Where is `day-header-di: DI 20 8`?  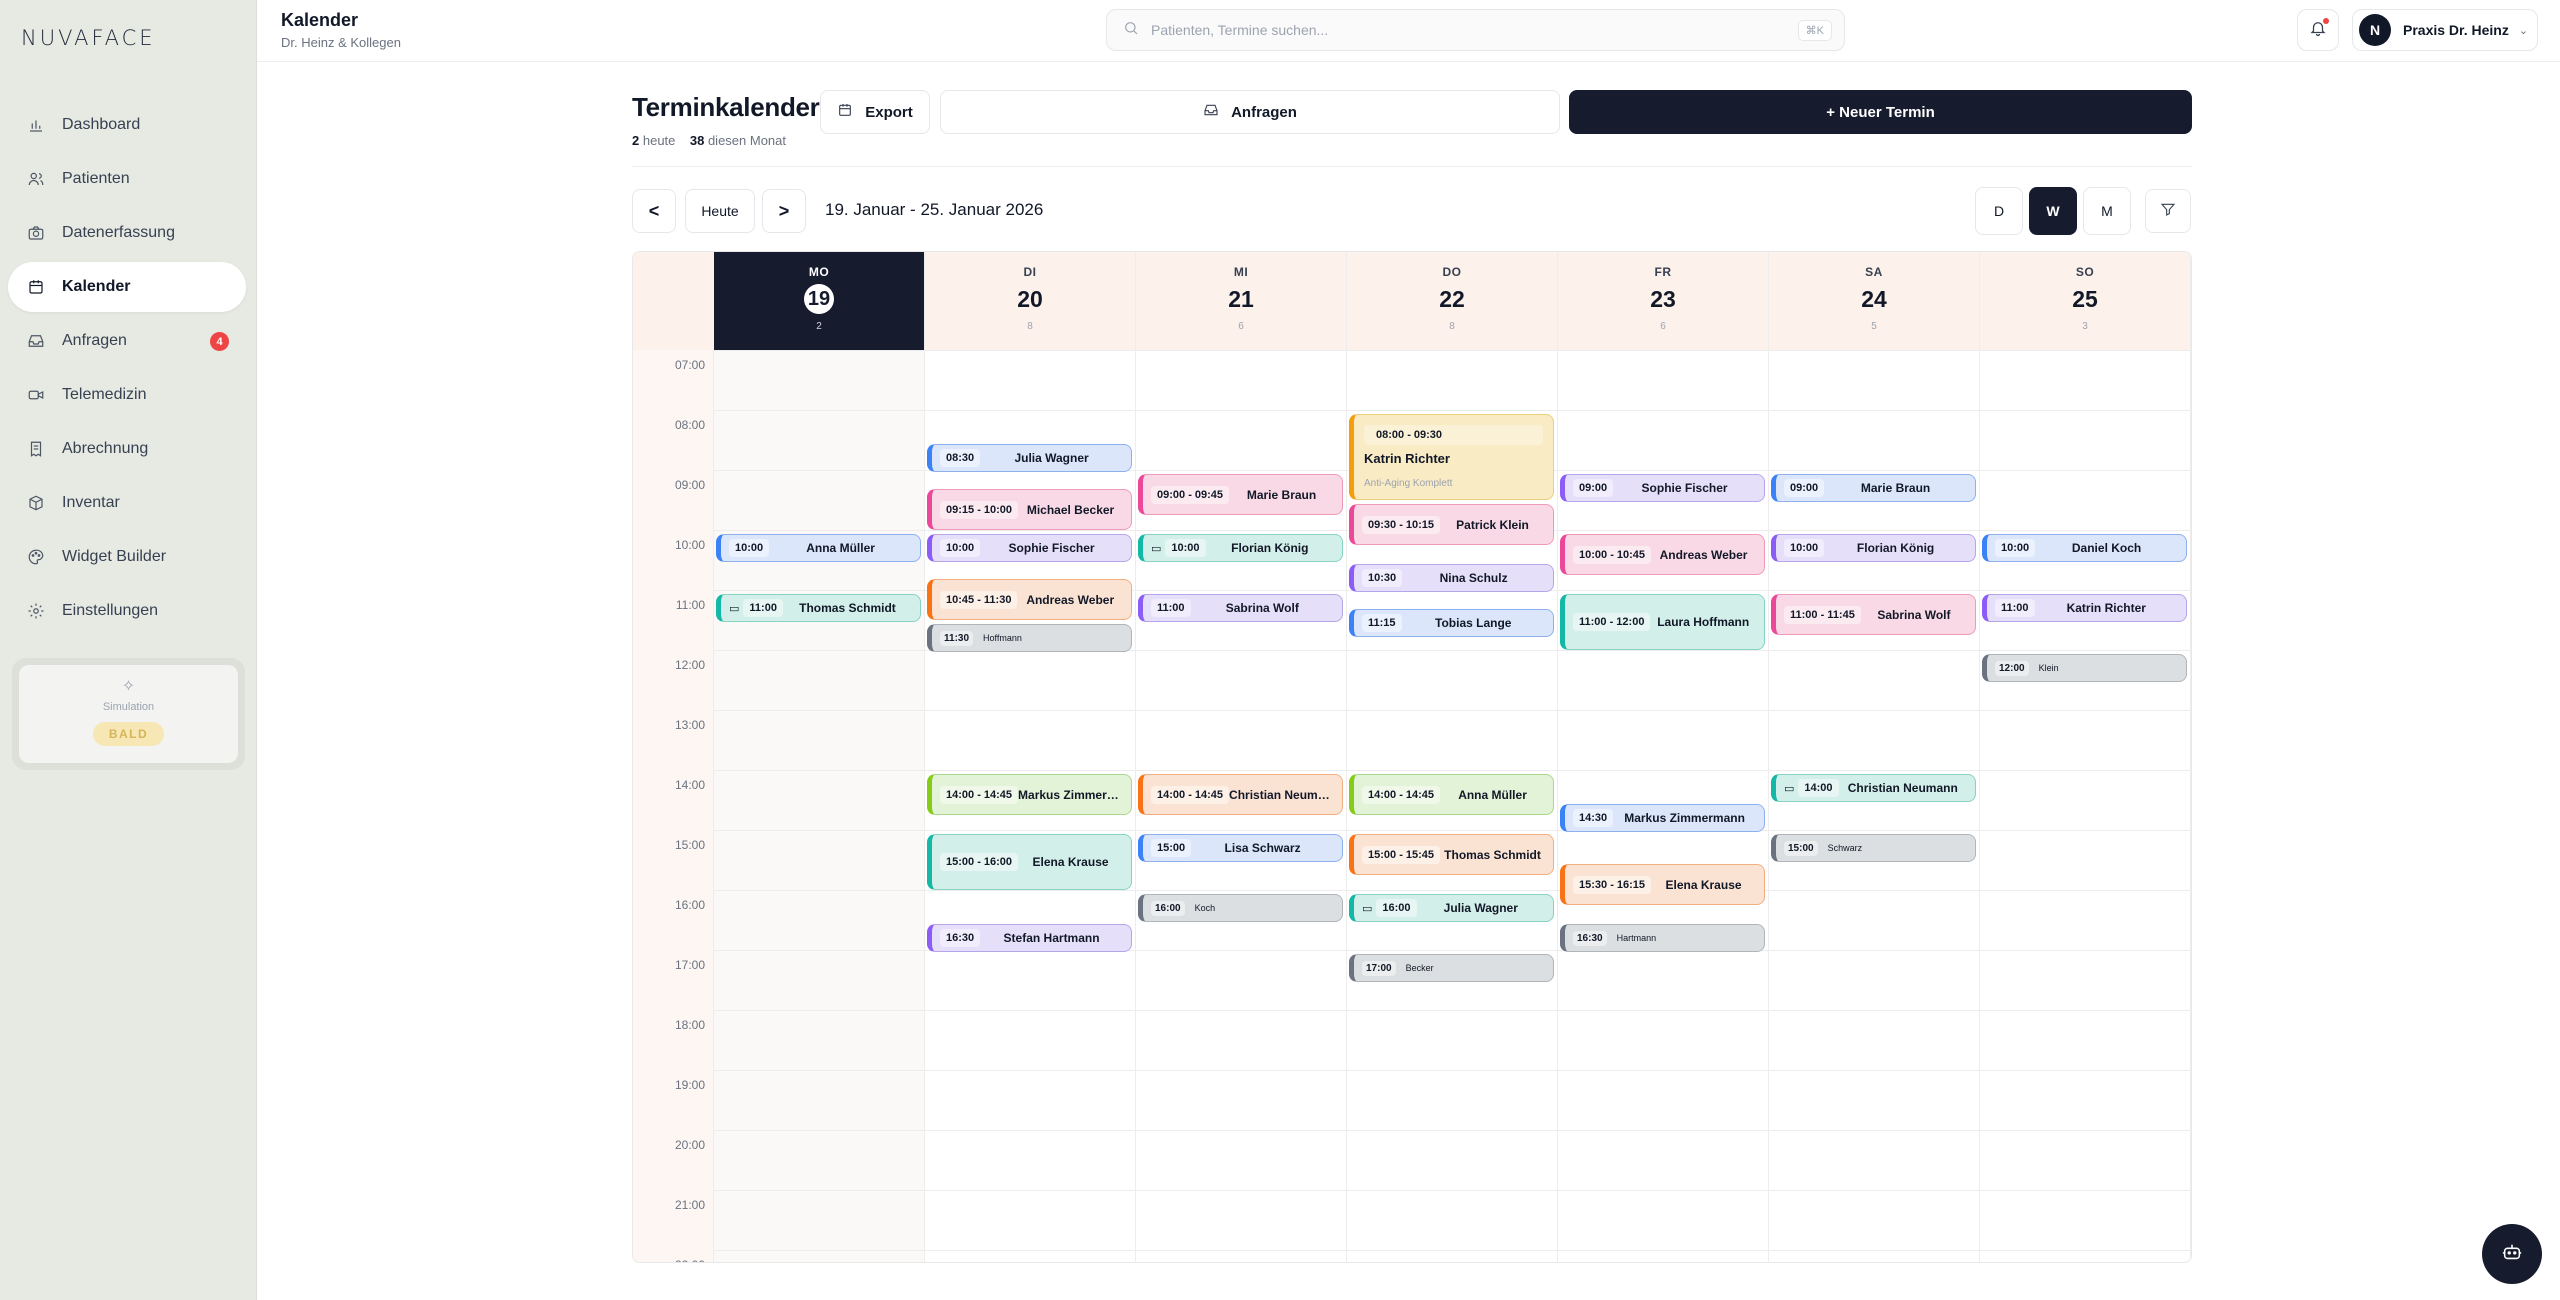
day-header-di: DI 20 8 is located at coordinates (1030, 301).